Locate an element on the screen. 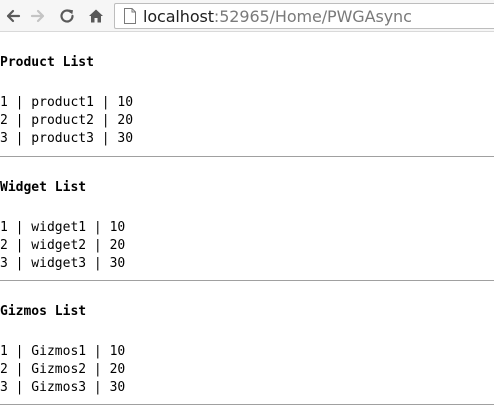 The height and width of the screenshot is (407, 494). forward-button is located at coordinates (38, 16).